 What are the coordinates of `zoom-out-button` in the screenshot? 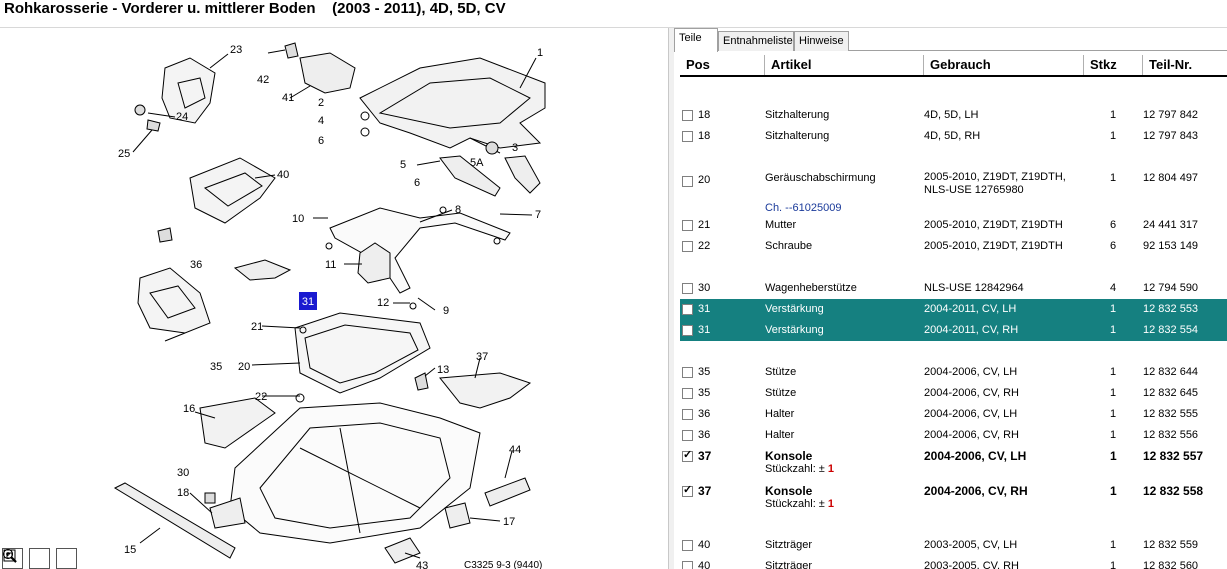 It's located at (26, 558).